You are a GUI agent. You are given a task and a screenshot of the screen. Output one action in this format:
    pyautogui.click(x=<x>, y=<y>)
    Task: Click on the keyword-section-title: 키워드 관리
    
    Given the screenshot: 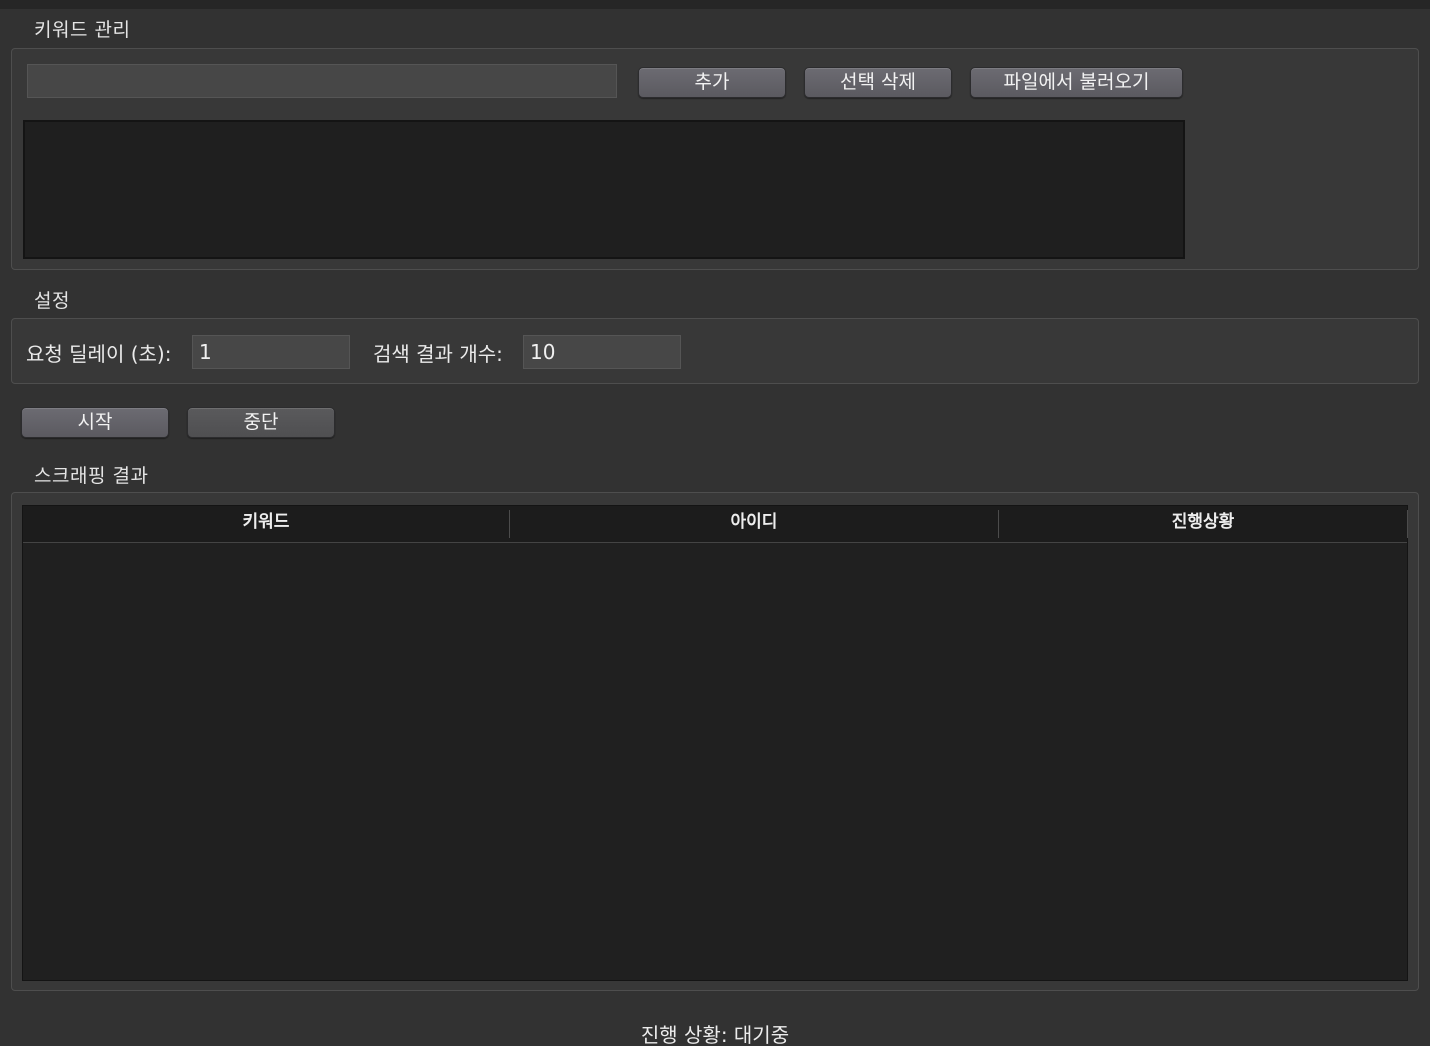 What is the action you would take?
    pyautogui.click(x=82, y=30)
    